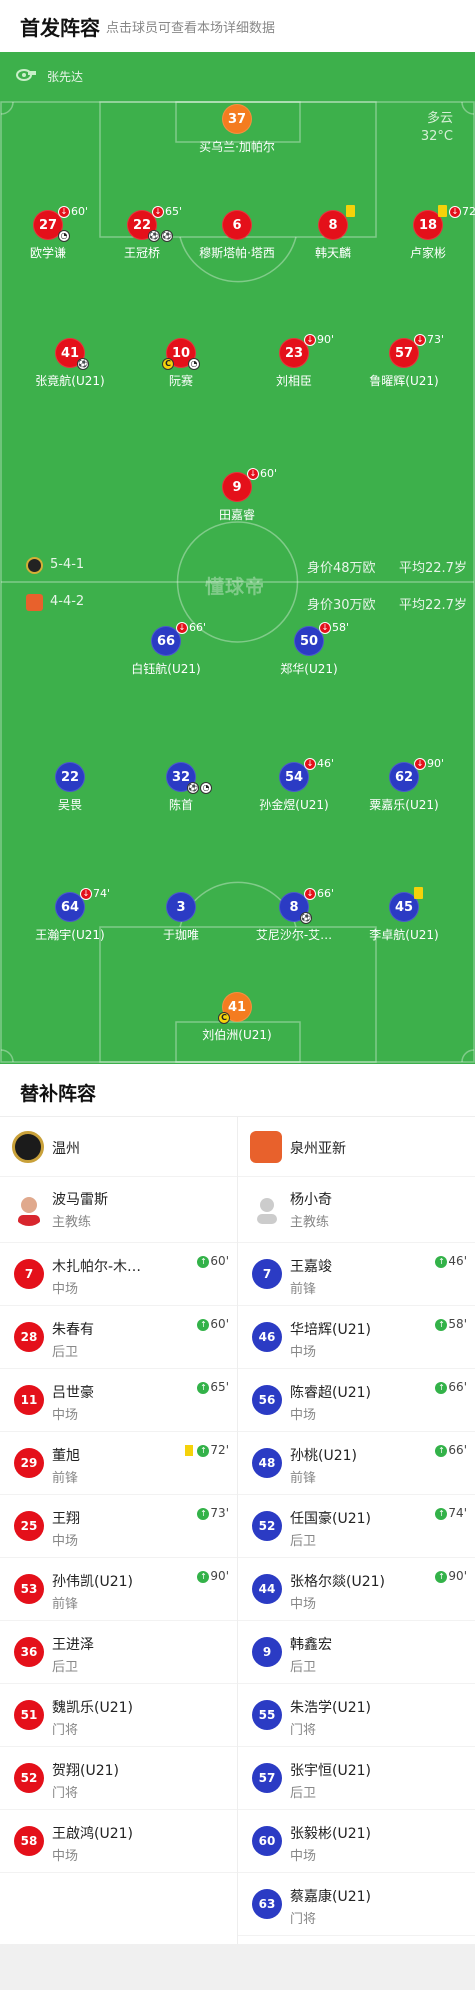 This screenshot has width=475, height=1990. I want to click on player-home-10: 9 ↓ 60' 田嘉睿, so click(237, 501).